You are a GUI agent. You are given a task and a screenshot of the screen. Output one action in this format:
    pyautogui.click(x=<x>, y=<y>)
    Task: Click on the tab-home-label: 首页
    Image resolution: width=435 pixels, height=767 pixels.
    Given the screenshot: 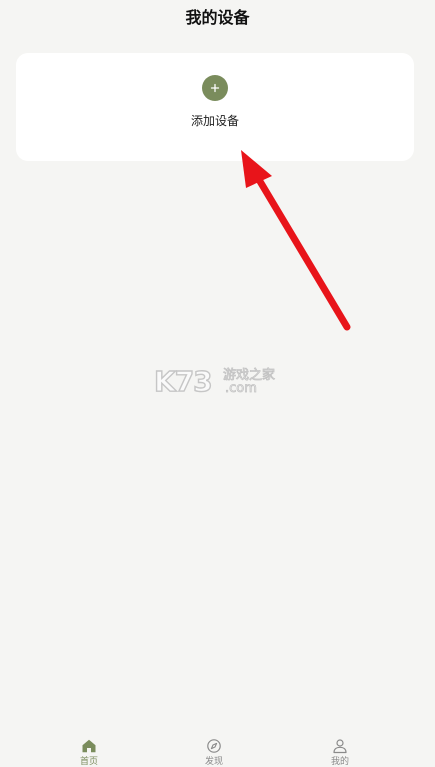 What is the action you would take?
    pyautogui.click(x=88, y=762)
    